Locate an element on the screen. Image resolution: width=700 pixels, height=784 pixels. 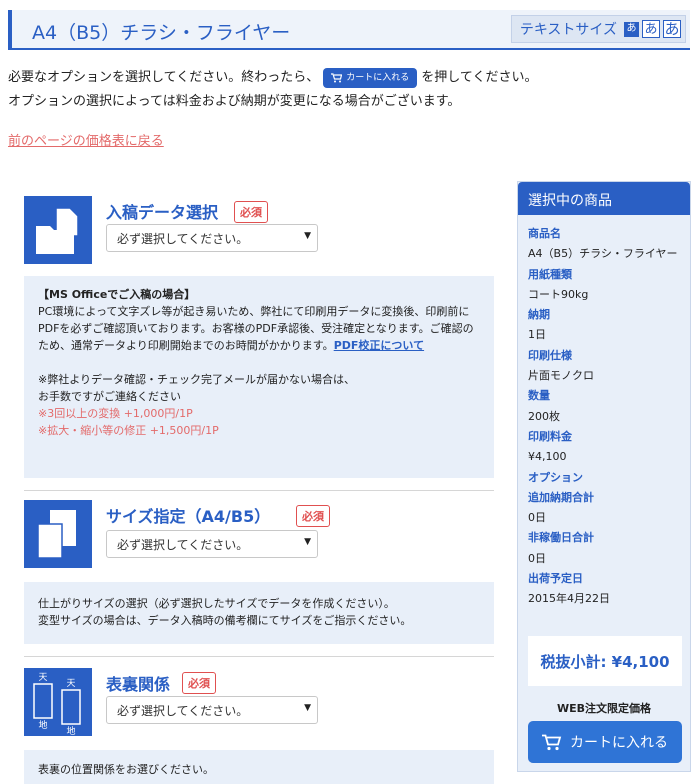
upload-section-title: 入稿データ選択 is located at coordinates (162, 212).